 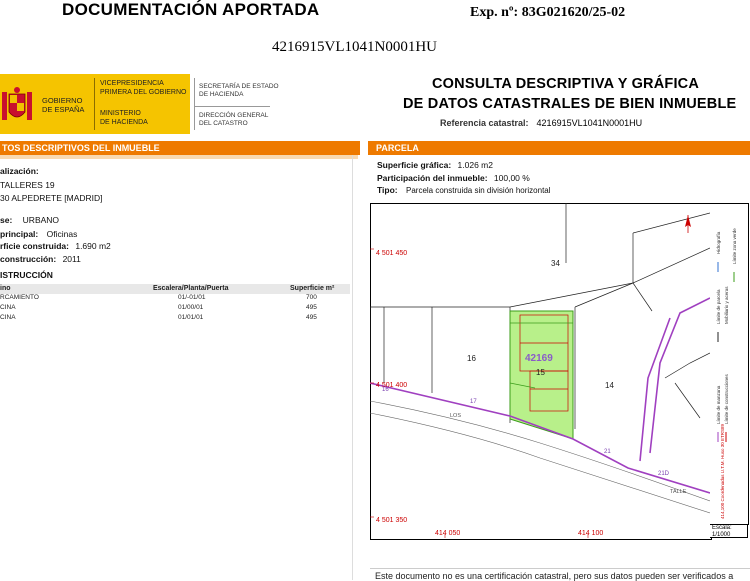 What do you see at coordinates (391, 520) in the screenshot?
I see `coord-y3: 4 501 350` at bounding box center [391, 520].